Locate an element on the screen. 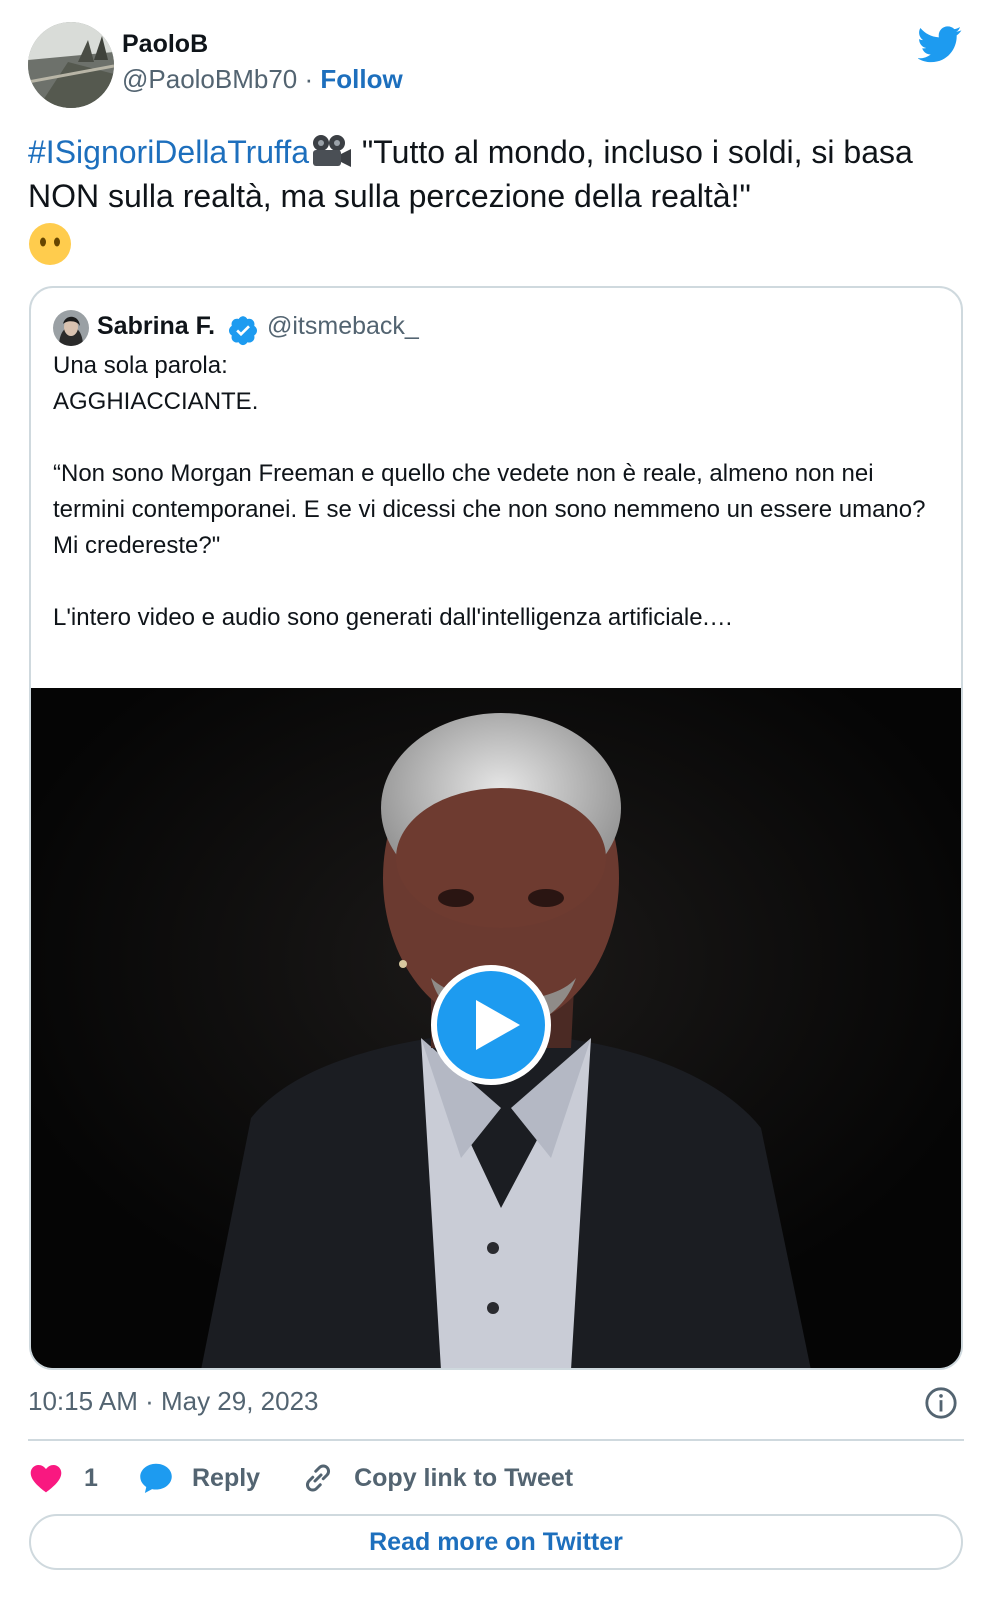 The height and width of the screenshot is (1600, 992). face-without-mouth-icon is located at coordinates (50, 244).